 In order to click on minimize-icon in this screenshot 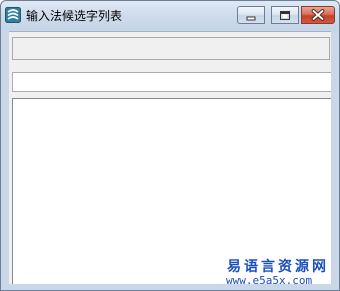, I will do `click(251, 18)`.